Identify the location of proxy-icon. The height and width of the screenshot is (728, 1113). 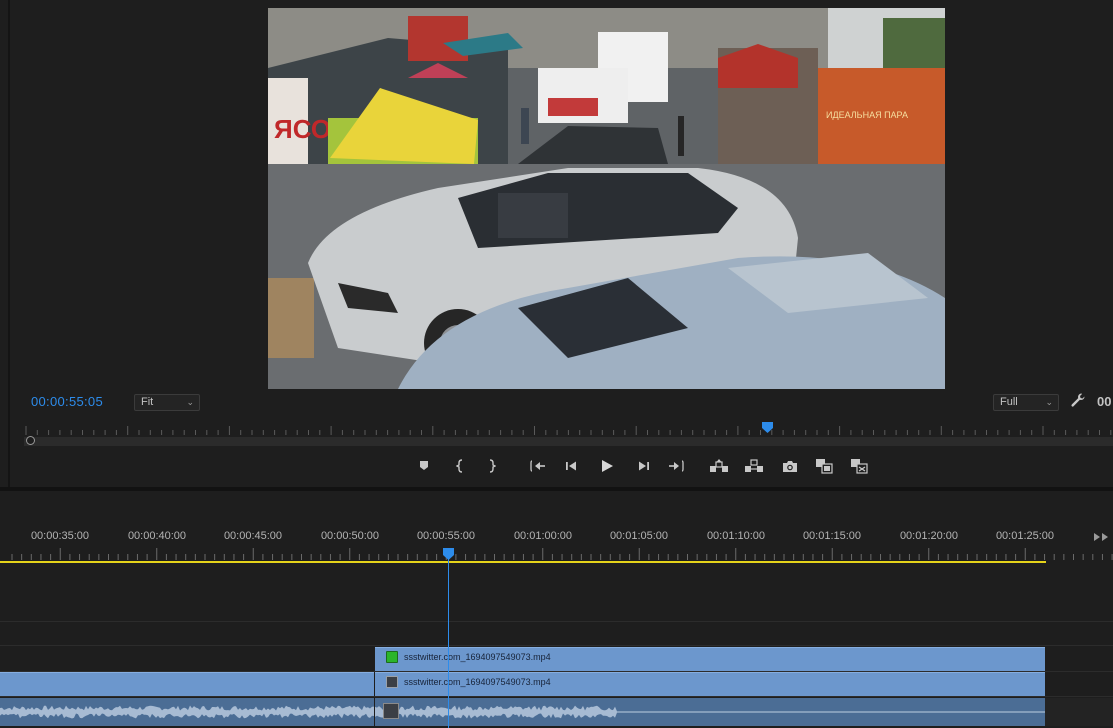
(859, 466).